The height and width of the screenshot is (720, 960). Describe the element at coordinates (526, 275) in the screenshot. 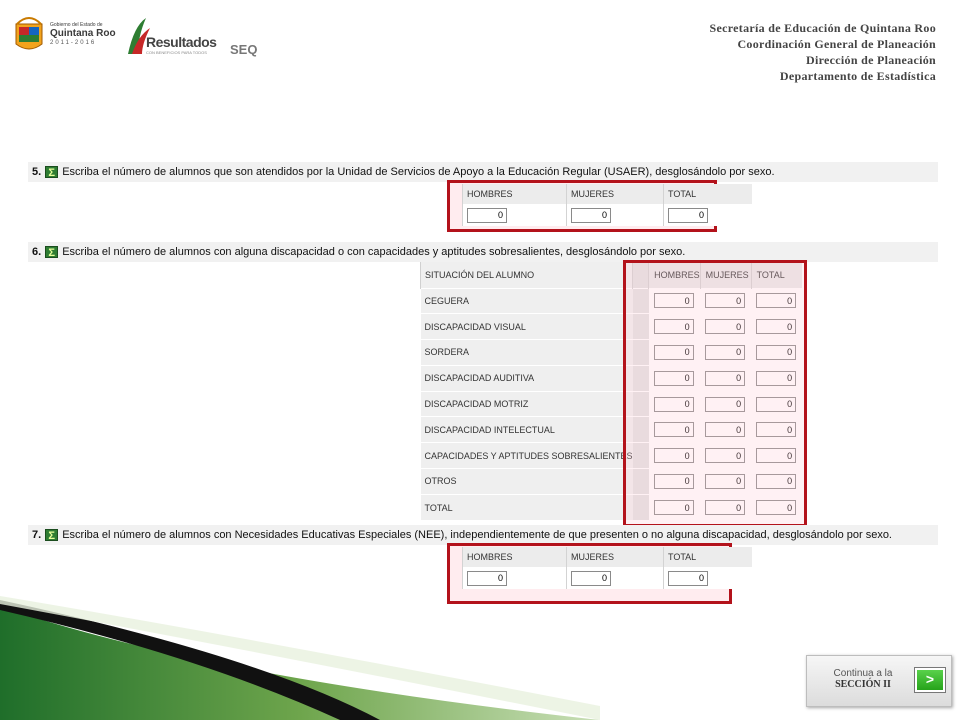

I see `col-header-situacion: SITUACIÓN DEL ALUMNO` at that location.